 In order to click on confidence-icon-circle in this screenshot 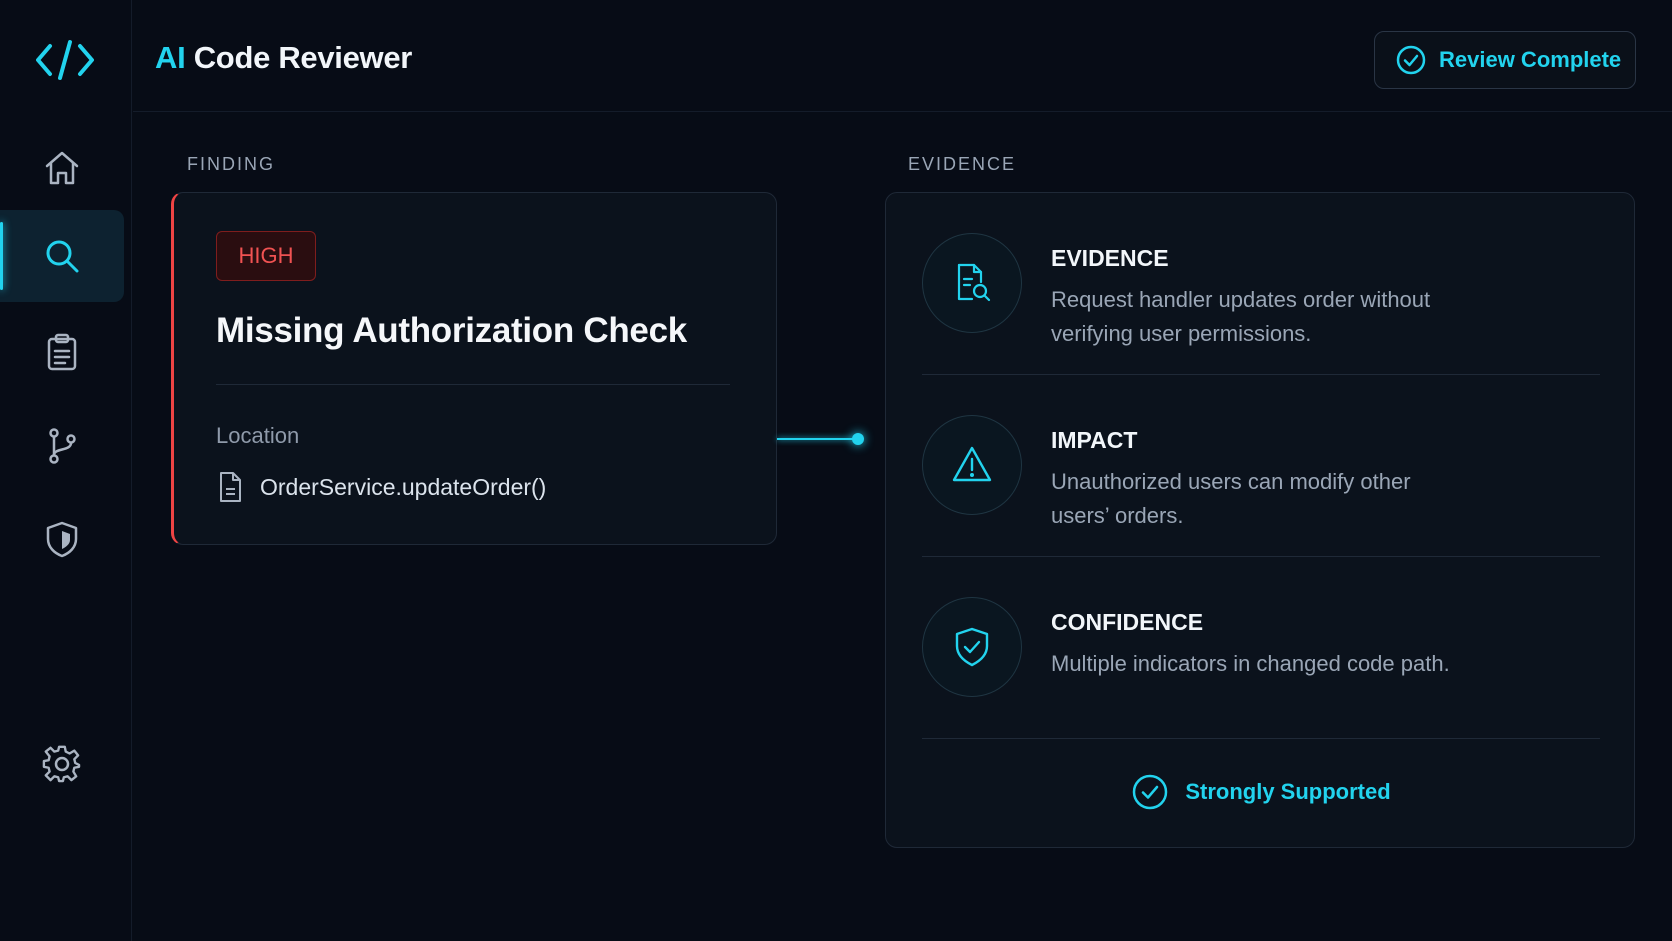, I will do `click(972, 647)`.